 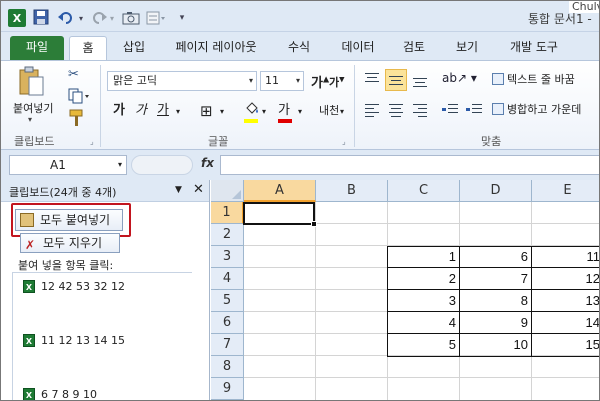 What do you see at coordinates (495, 257) in the screenshot?
I see `cell-d3: 6` at bounding box center [495, 257].